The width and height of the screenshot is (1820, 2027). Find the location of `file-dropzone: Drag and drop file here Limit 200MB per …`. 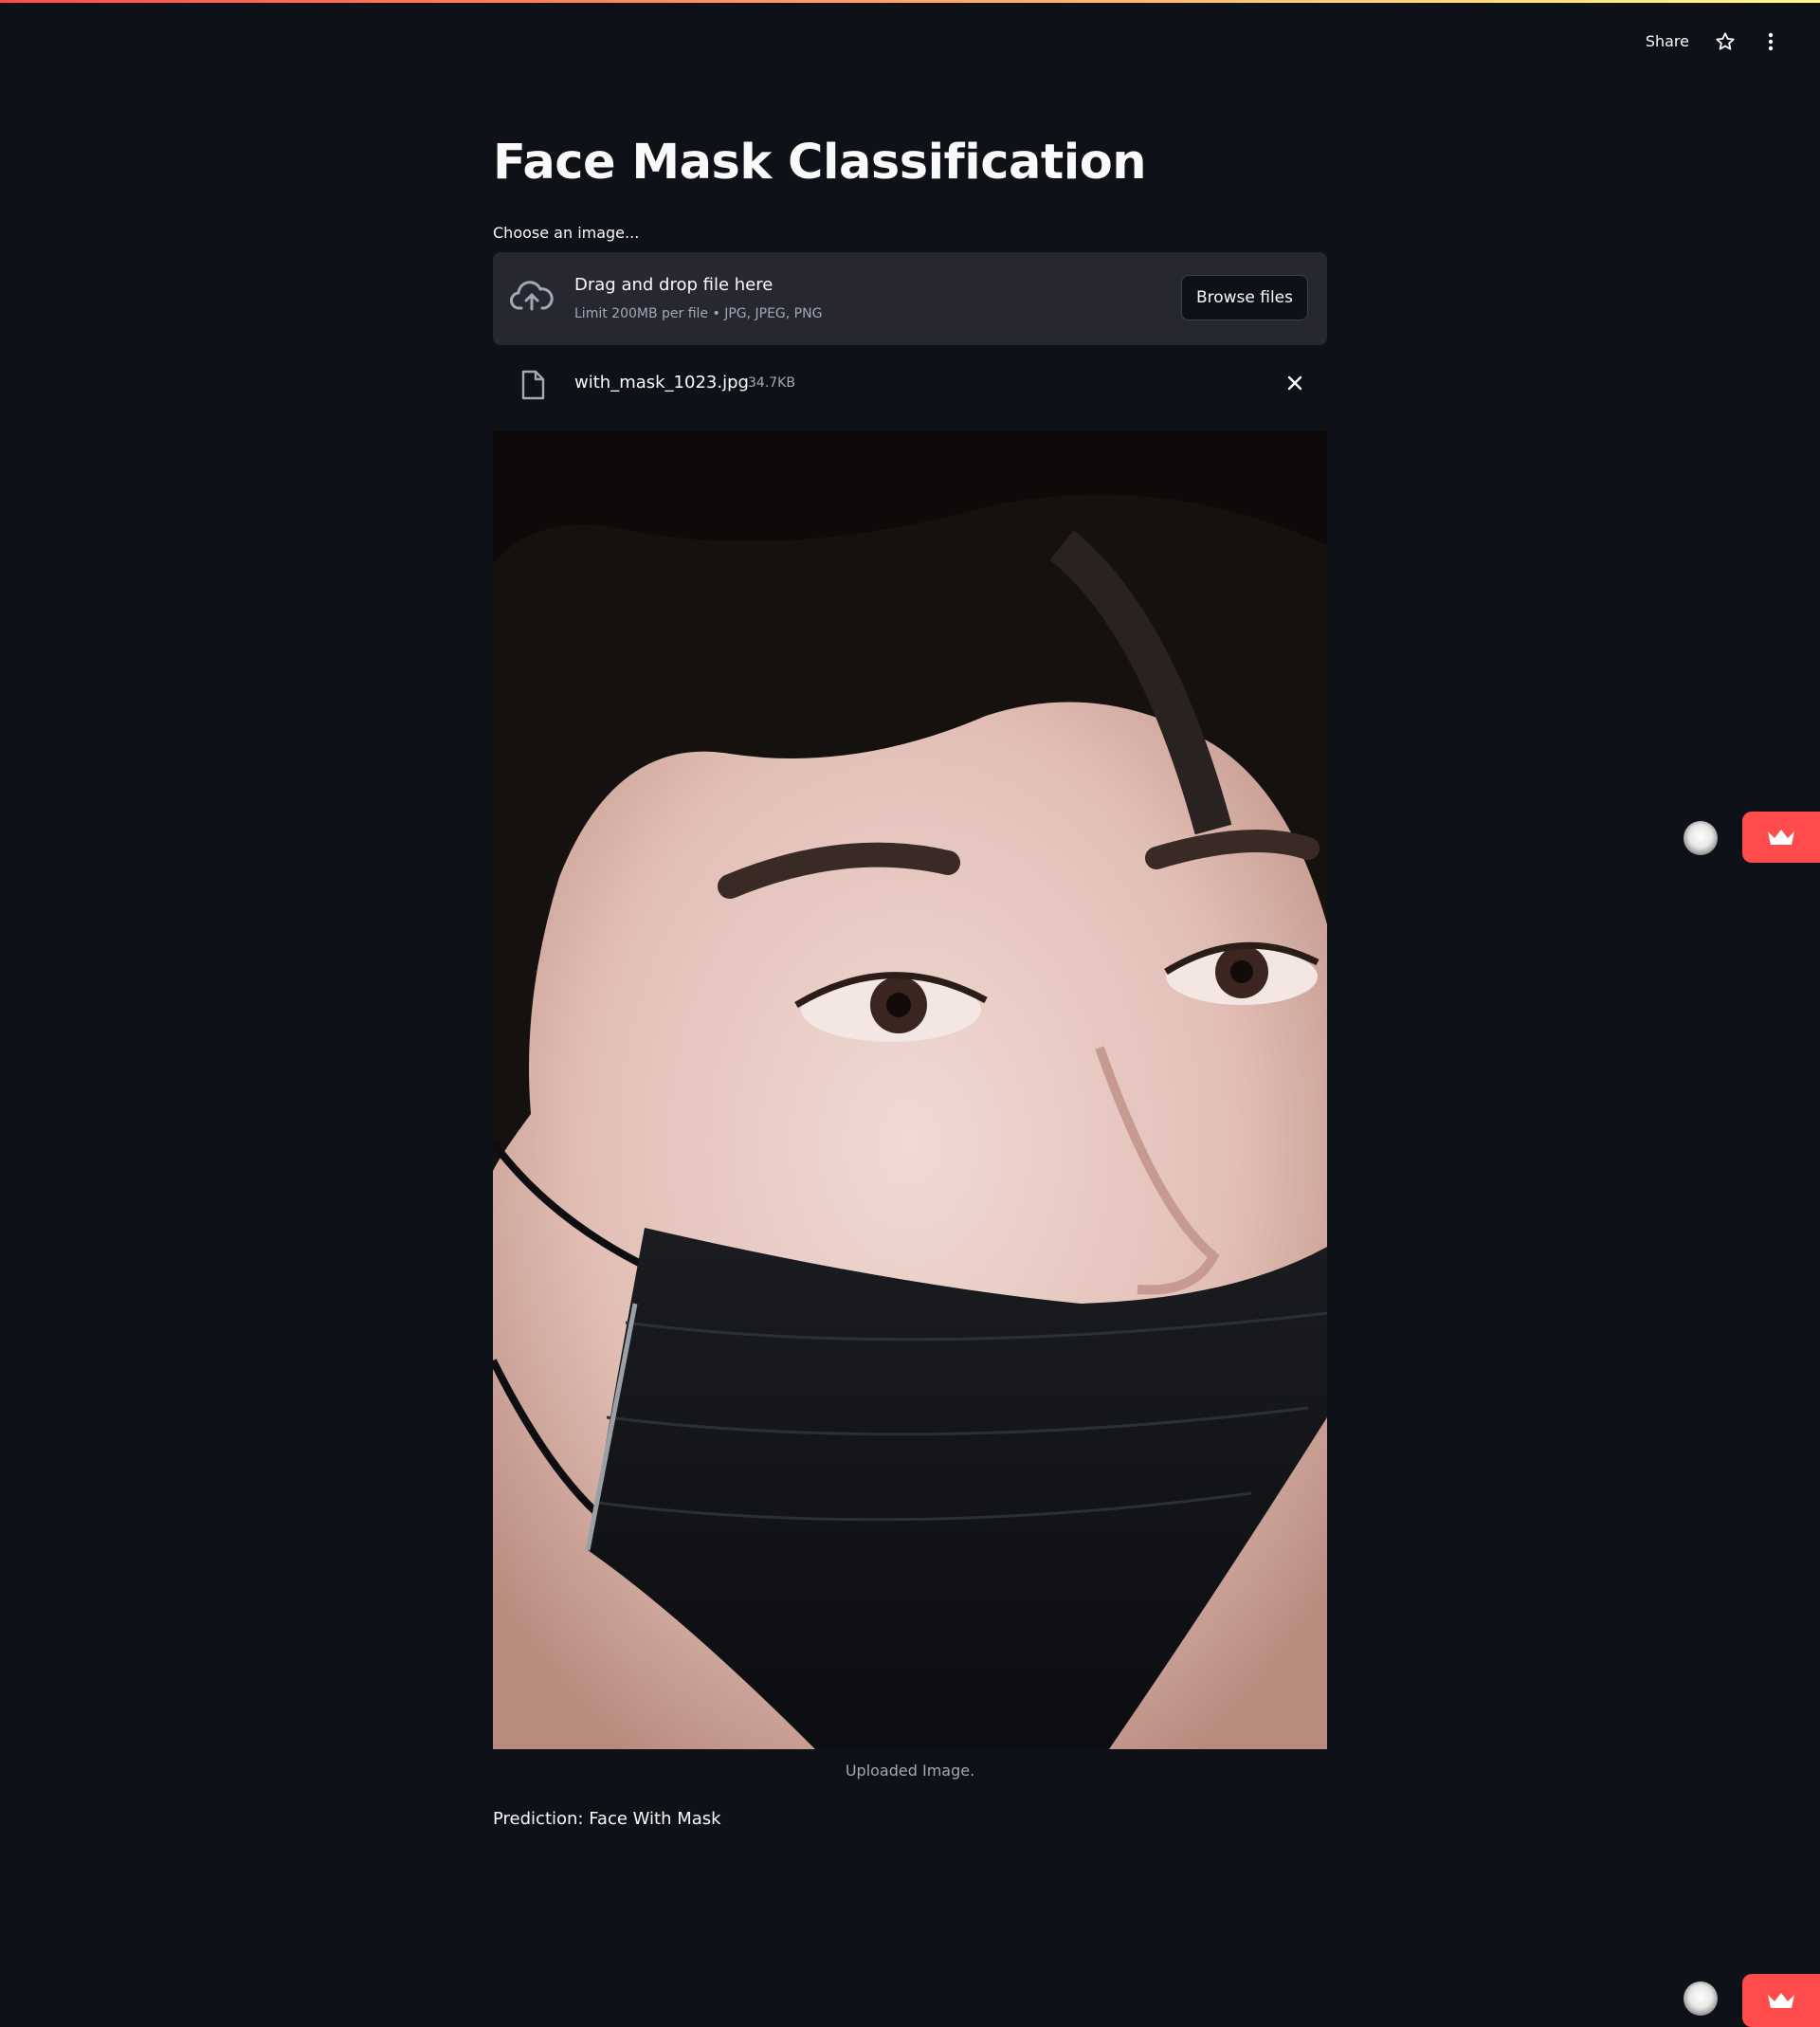

file-dropzone: Drag and drop file here Limit 200MB per … is located at coordinates (910, 298).